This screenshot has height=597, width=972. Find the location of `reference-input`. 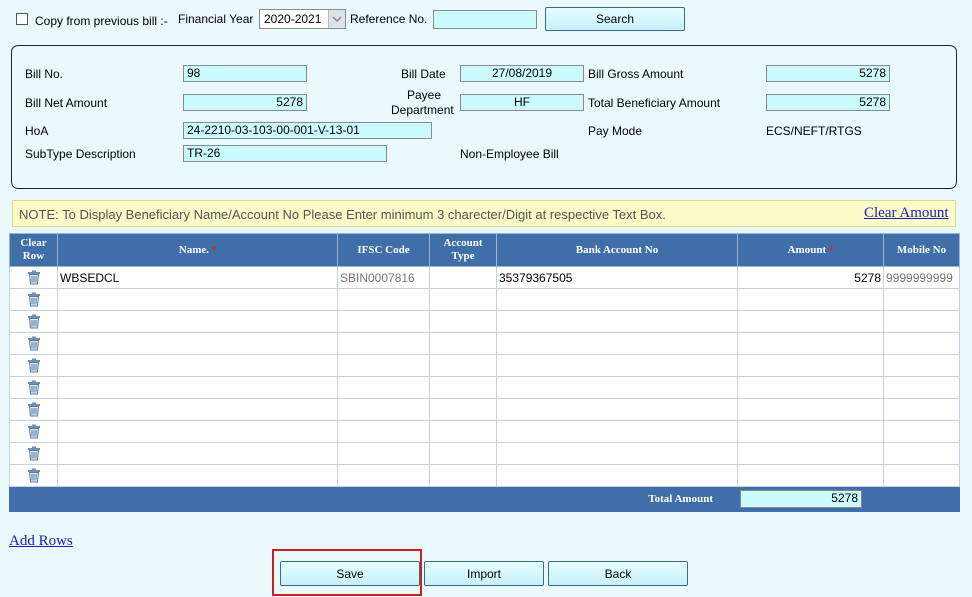

reference-input is located at coordinates (485, 19).